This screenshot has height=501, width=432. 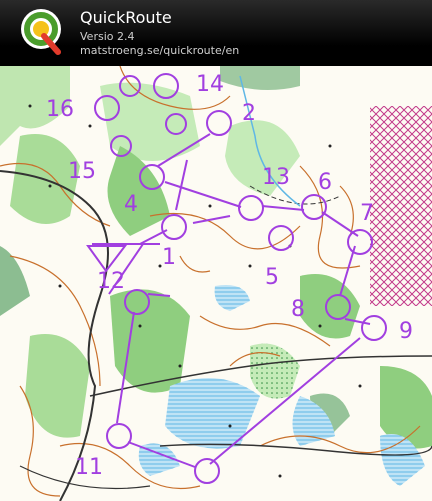 What do you see at coordinates (207, 471) in the screenshot?
I see `control-circle` at bounding box center [207, 471].